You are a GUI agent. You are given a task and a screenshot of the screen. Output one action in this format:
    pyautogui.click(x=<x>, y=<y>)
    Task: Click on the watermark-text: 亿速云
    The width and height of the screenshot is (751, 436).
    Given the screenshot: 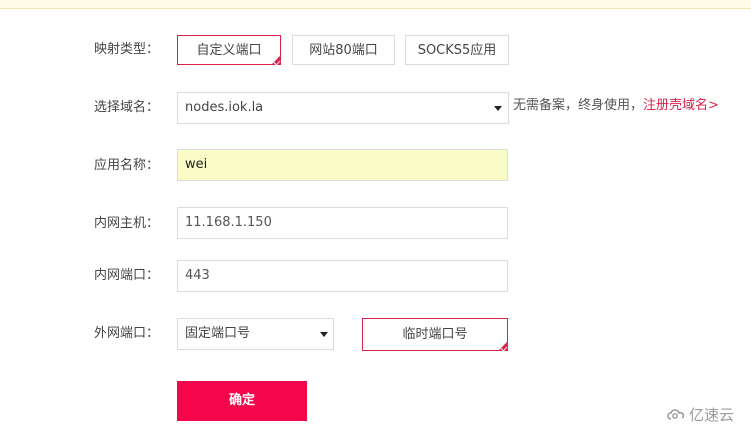 What is the action you would take?
    pyautogui.click(x=712, y=414)
    